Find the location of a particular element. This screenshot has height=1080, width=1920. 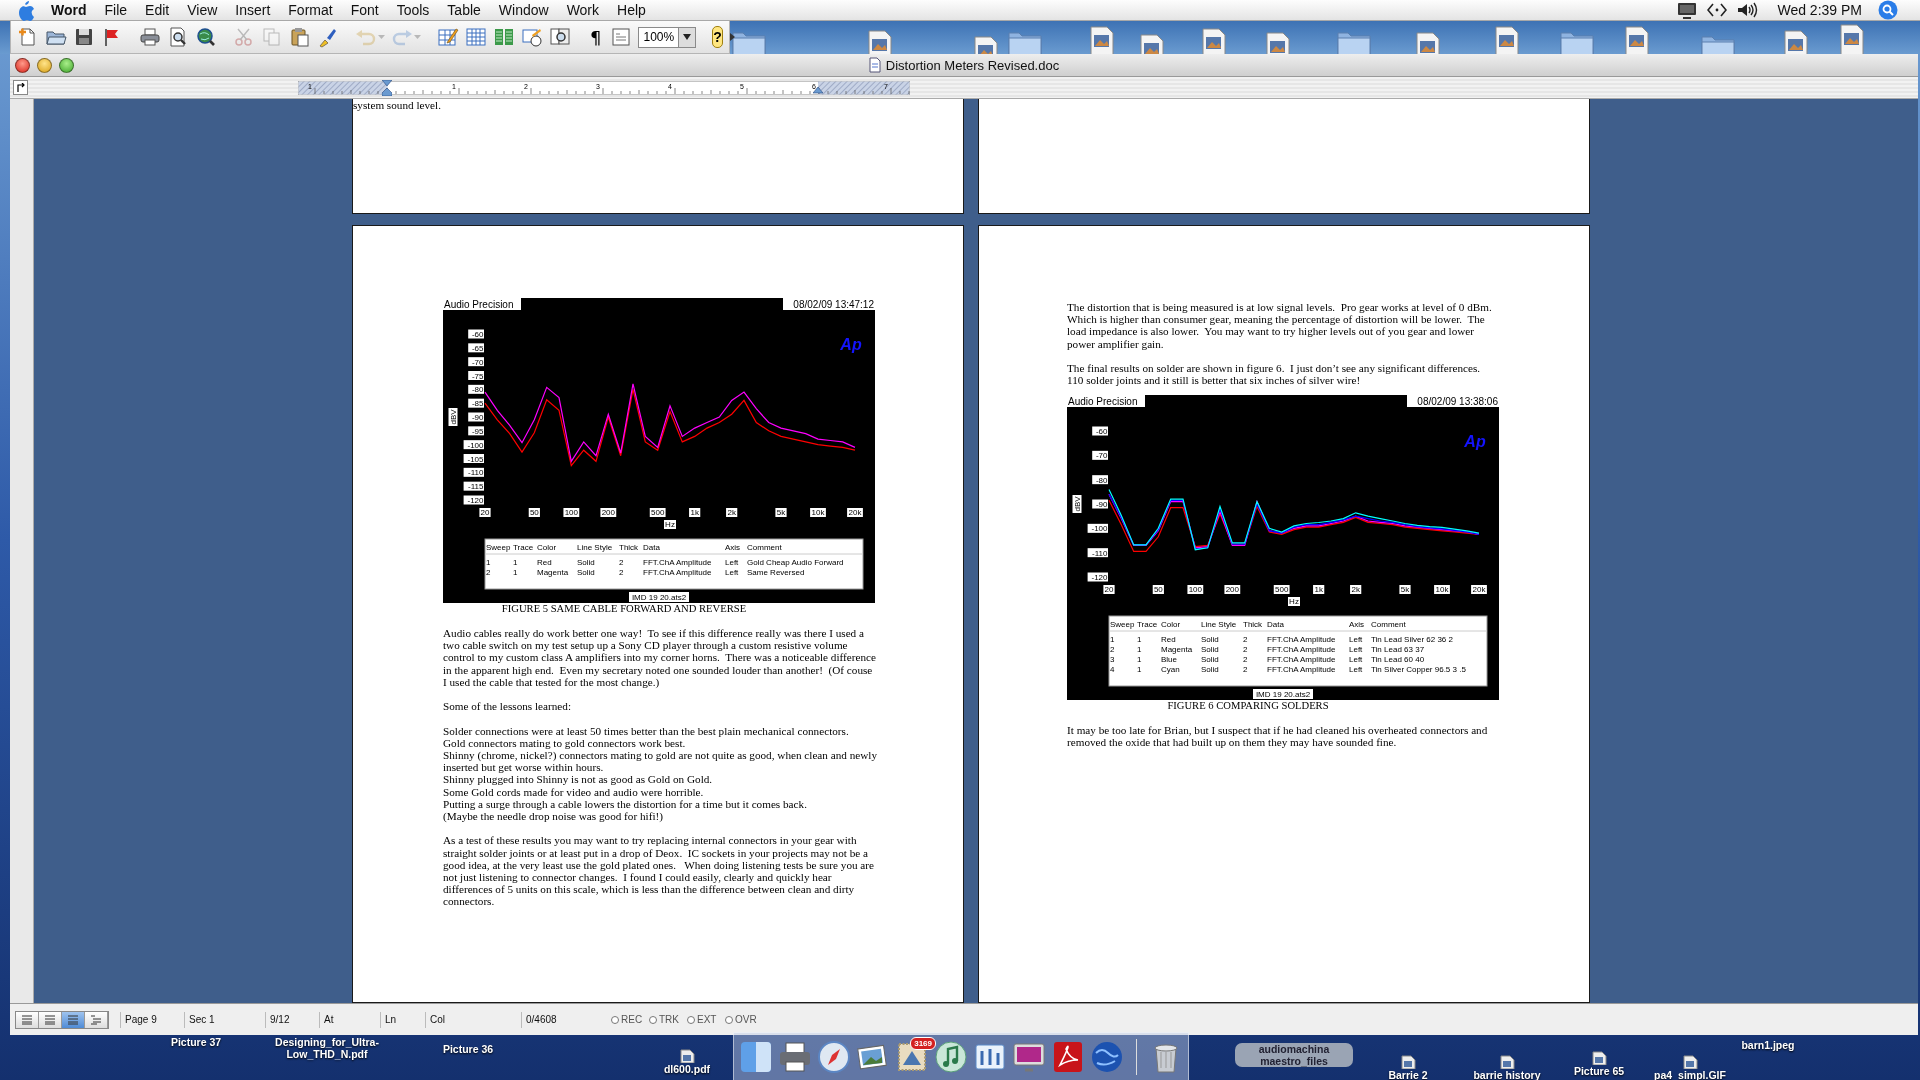

minimize-button is located at coordinates (44, 65).